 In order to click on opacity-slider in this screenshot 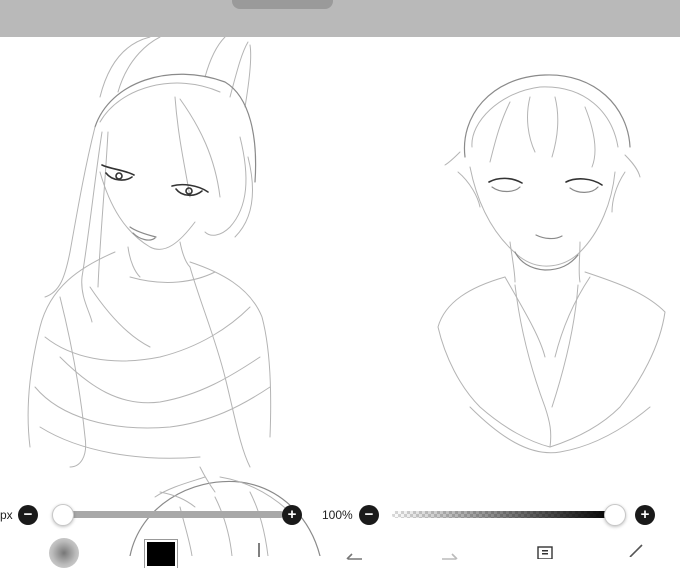, I will do `click(503, 514)`.